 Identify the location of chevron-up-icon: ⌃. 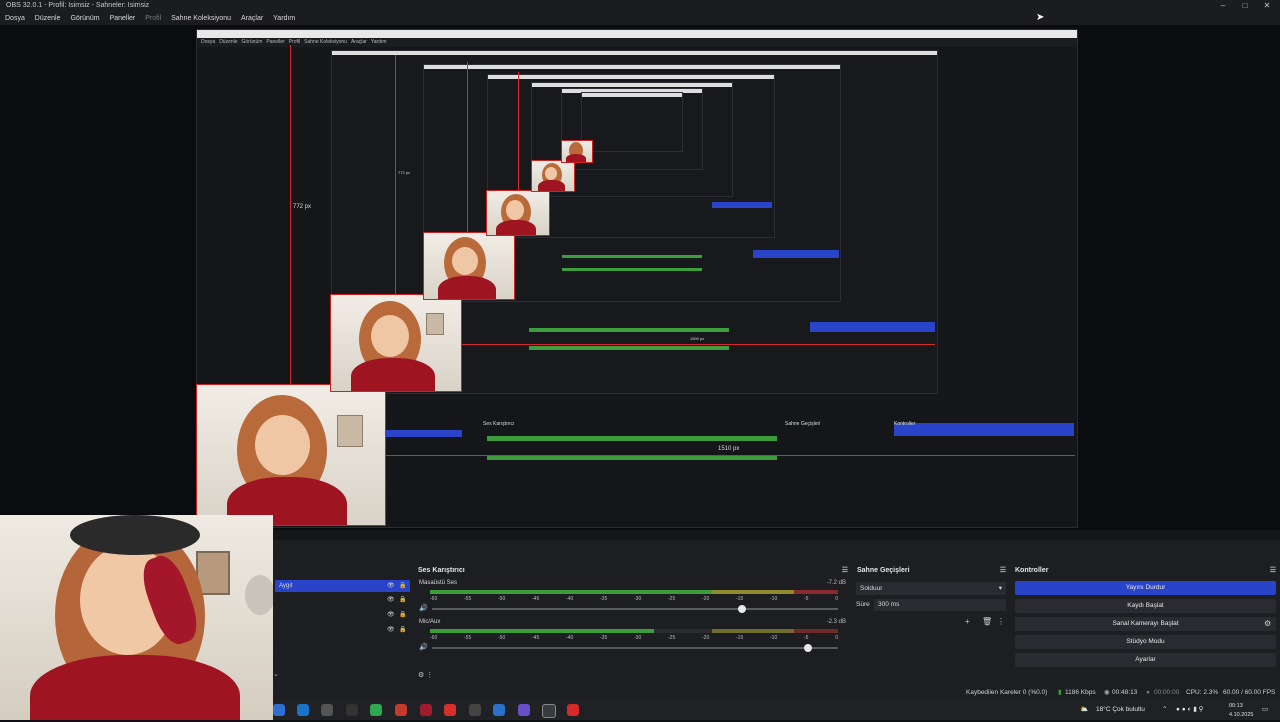
(1164, 710).